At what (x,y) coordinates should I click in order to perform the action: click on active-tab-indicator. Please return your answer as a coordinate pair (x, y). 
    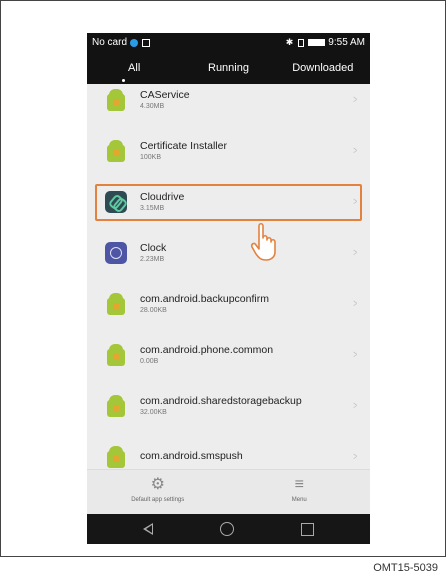
    Looking at the image, I should click on (123, 80).